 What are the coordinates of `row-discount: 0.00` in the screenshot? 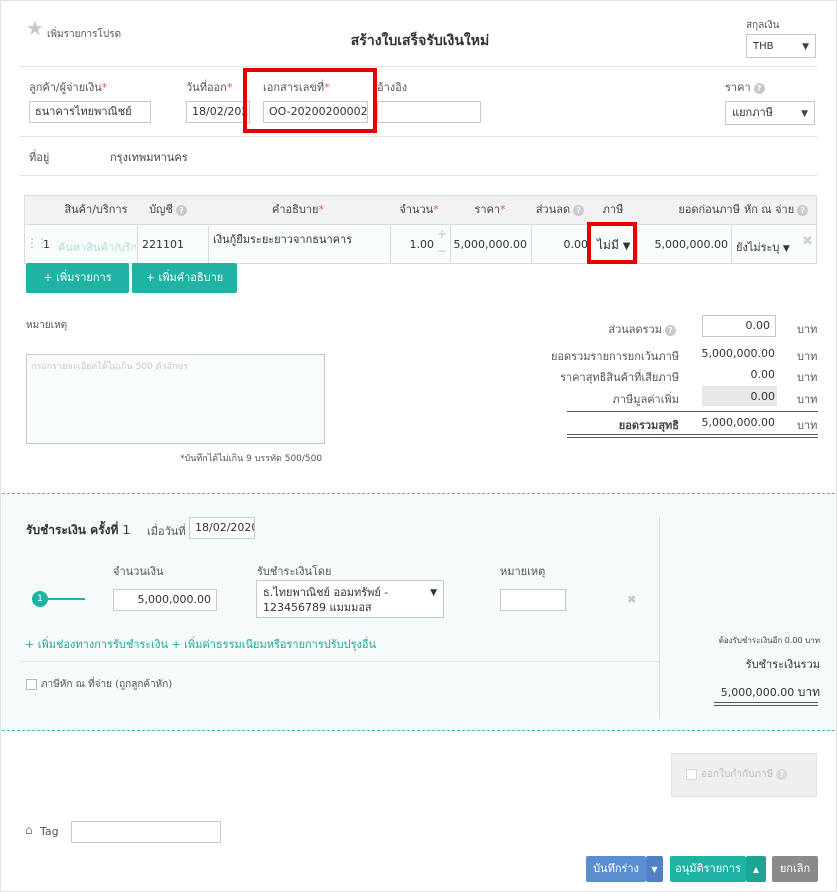 It's located at (561, 244).